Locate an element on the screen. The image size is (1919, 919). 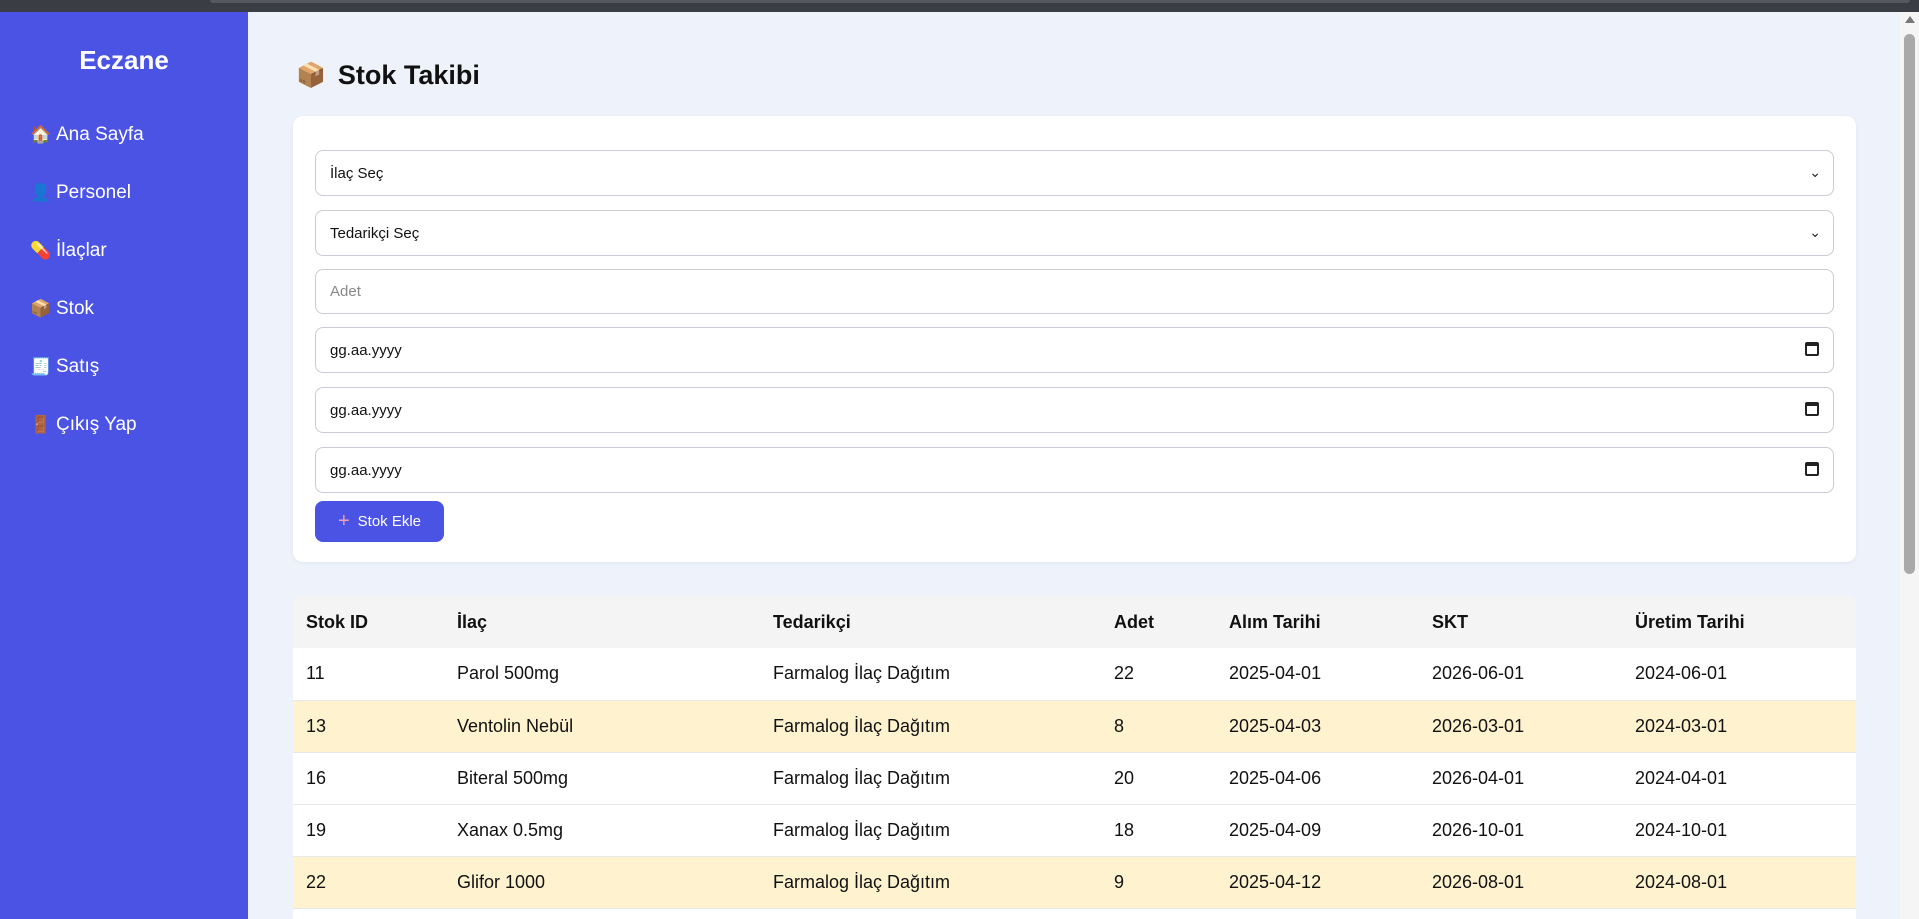
sidebar-item-label: İlaçlar is located at coordinates (81, 250).